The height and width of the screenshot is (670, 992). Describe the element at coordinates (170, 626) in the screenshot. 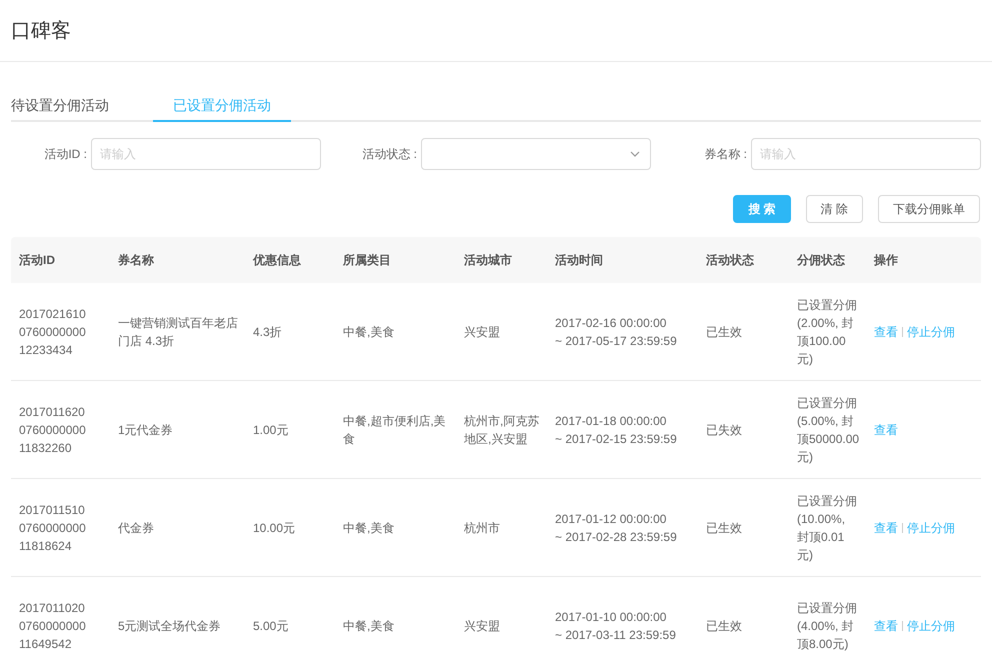

I see `table-cell-text: 5元测试全场代金券` at that location.